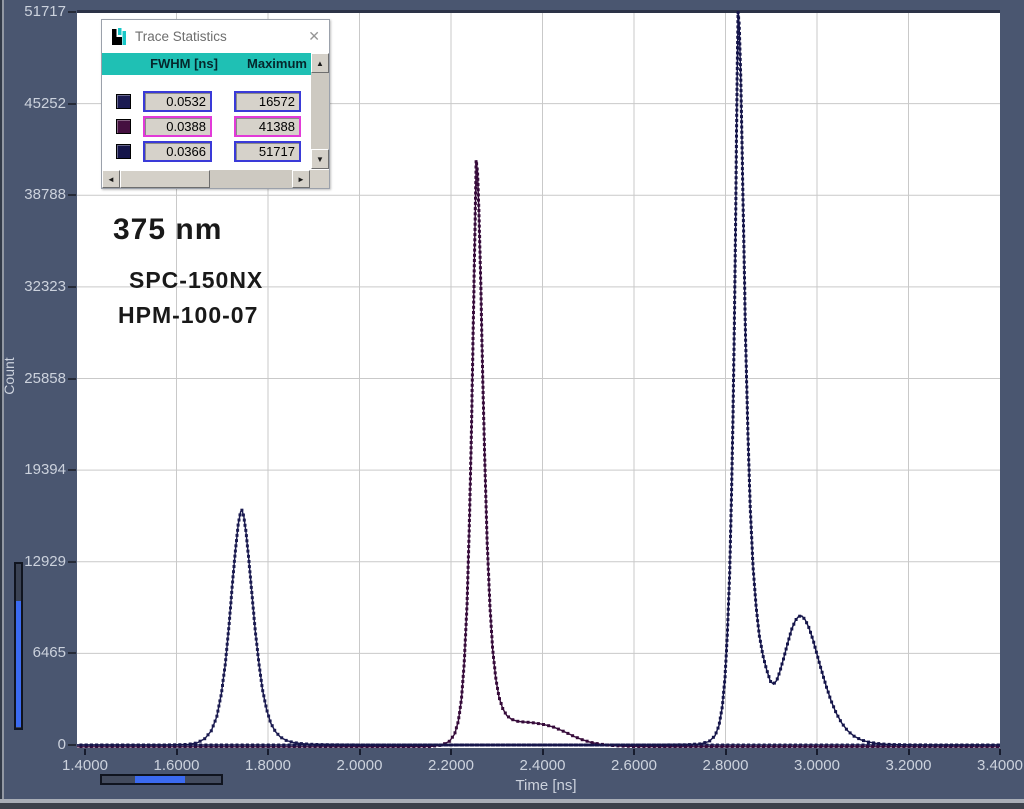 The image size is (1024, 809). What do you see at coordinates (45, 286) in the screenshot?
I see `y-tick-label: 32323` at bounding box center [45, 286].